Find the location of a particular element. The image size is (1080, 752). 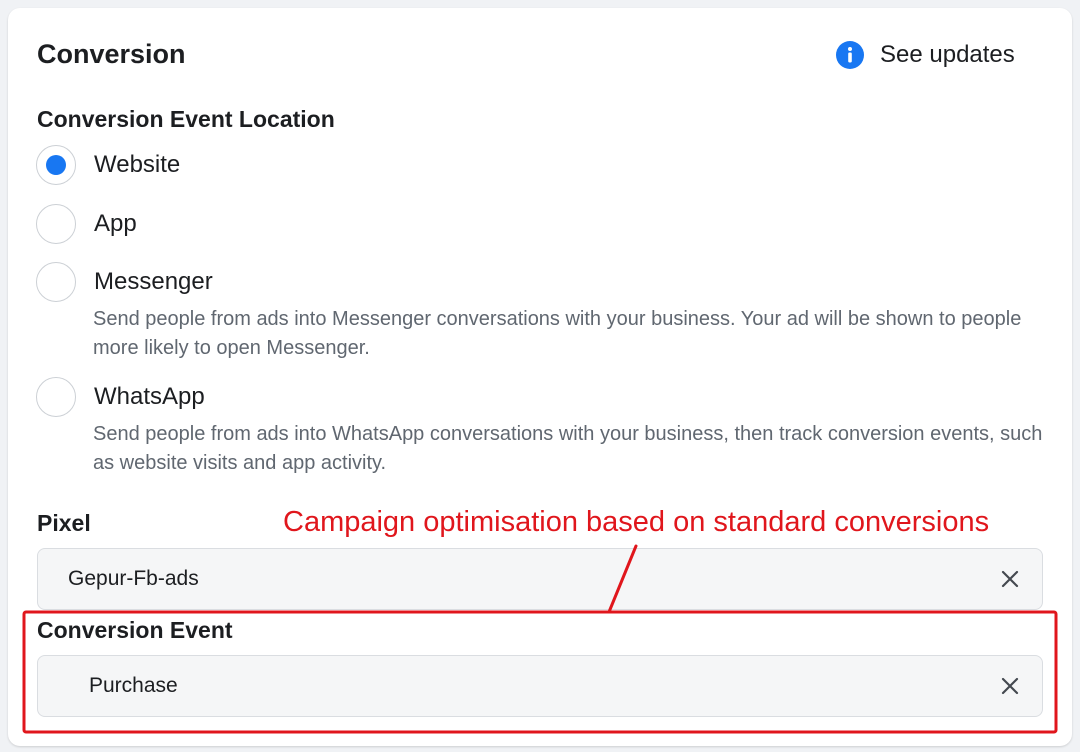

conversion-location-label: Conversion Event Location is located at coordinates (186, 119).